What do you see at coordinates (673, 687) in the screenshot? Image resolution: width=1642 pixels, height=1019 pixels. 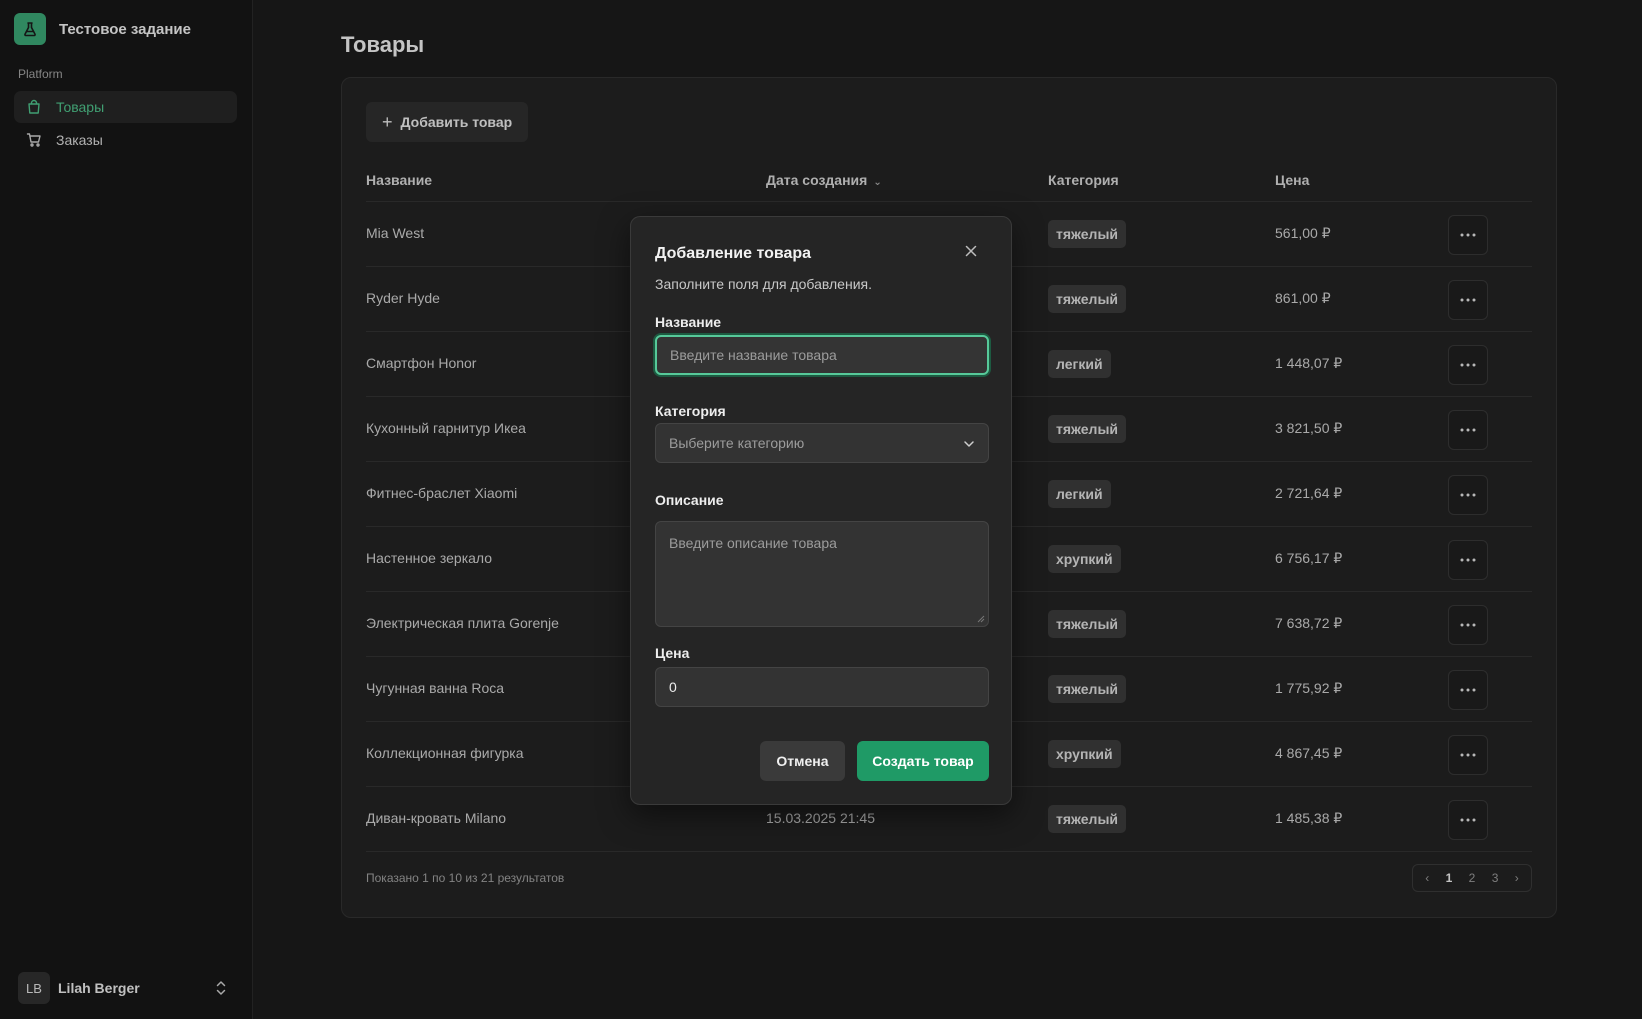 I see `price-value: 0` at bounding box center [673, 687].